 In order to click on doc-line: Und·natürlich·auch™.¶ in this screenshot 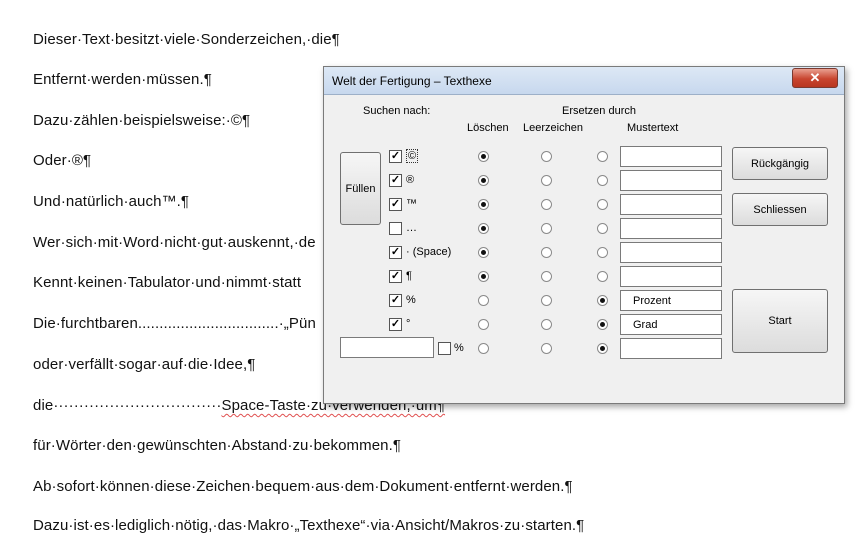, I will do `click(111, 201)`.